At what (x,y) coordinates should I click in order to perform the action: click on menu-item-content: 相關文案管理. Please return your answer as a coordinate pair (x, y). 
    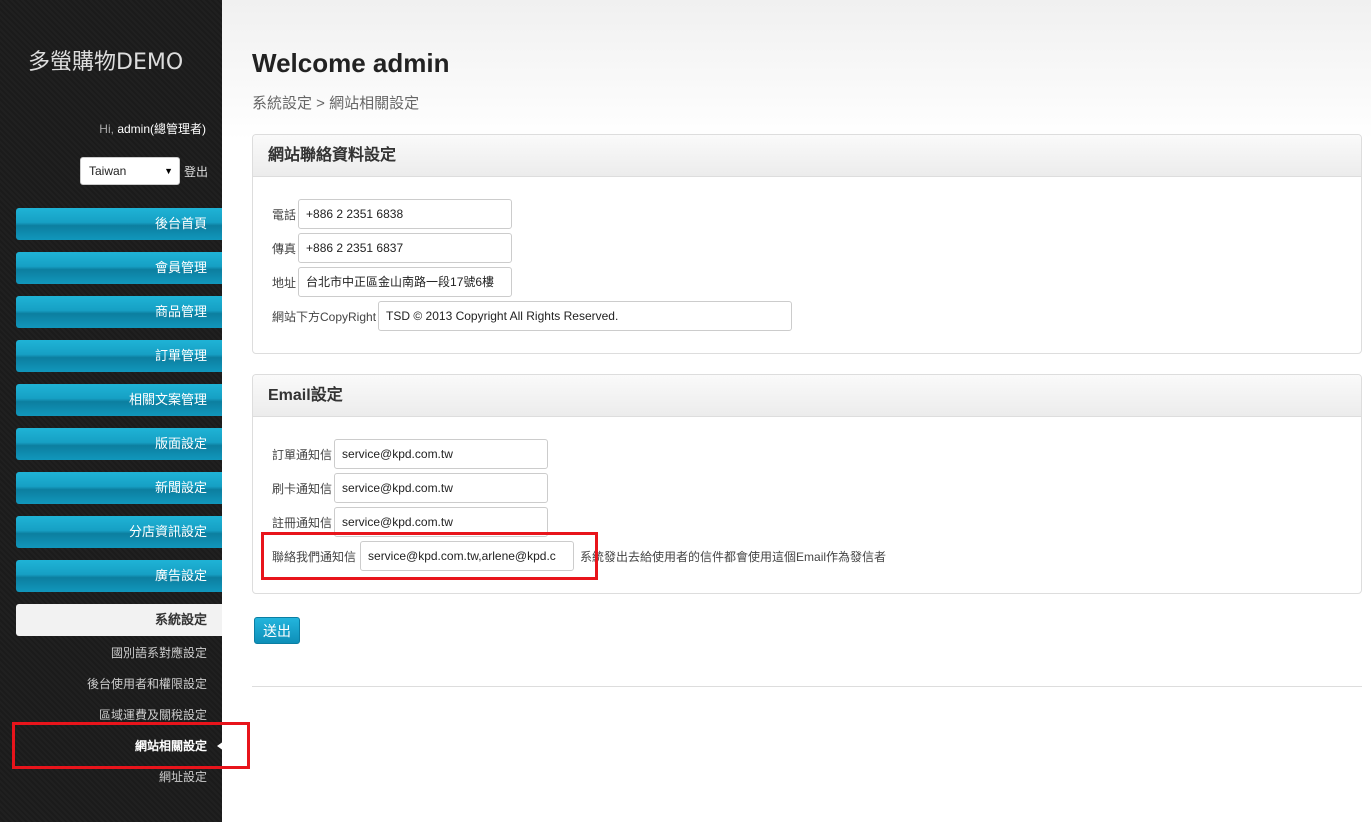
    Looking at the image, I should click on (119, 400).